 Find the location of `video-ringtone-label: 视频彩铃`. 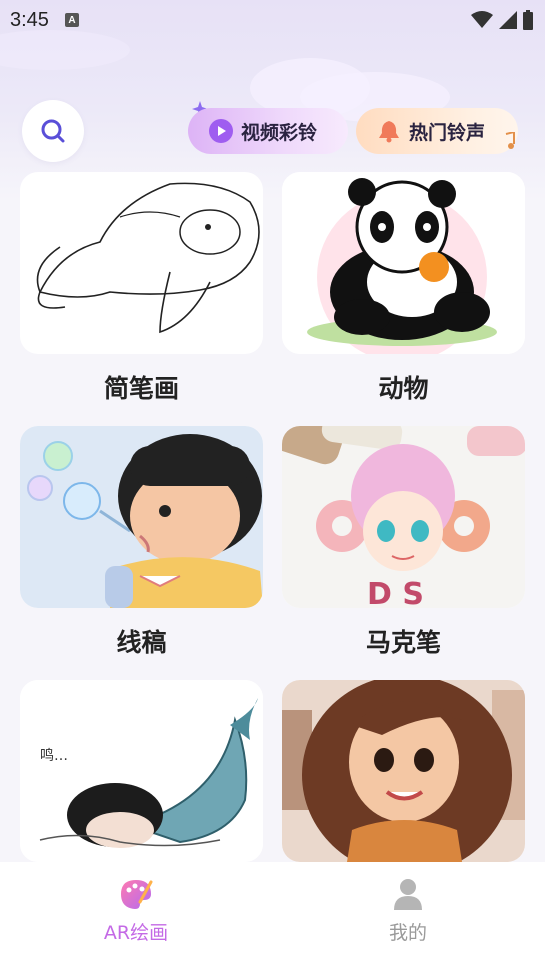

video-ringtone-label: 视频彩铃 is located at coordinates (279, 132).